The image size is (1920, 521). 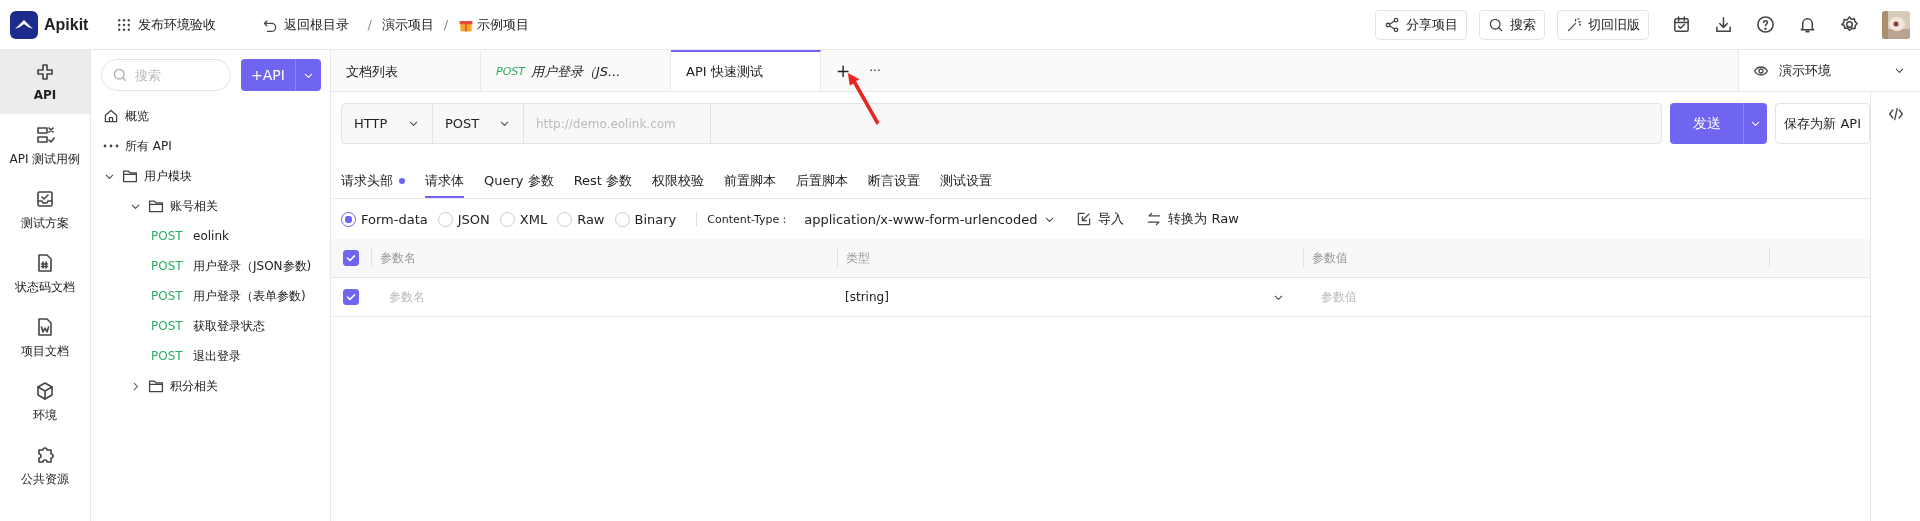 I want to click on app-name: Apikit, so click(x=66, y=24).